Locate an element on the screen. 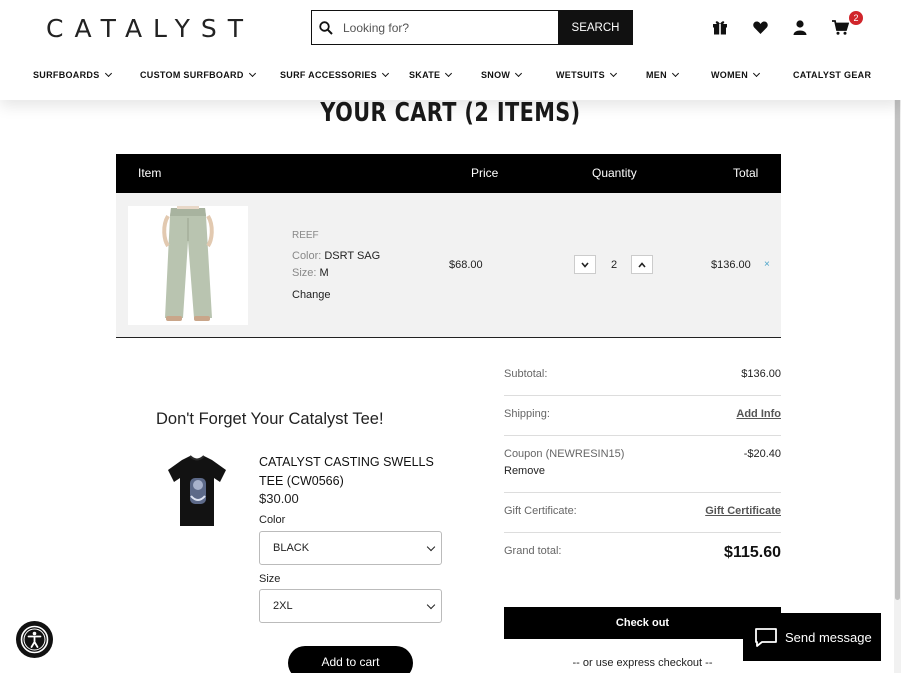 The image size is (901, 673). gift-certificate-link: Gift Certificate is located at coordinates (743, 511).